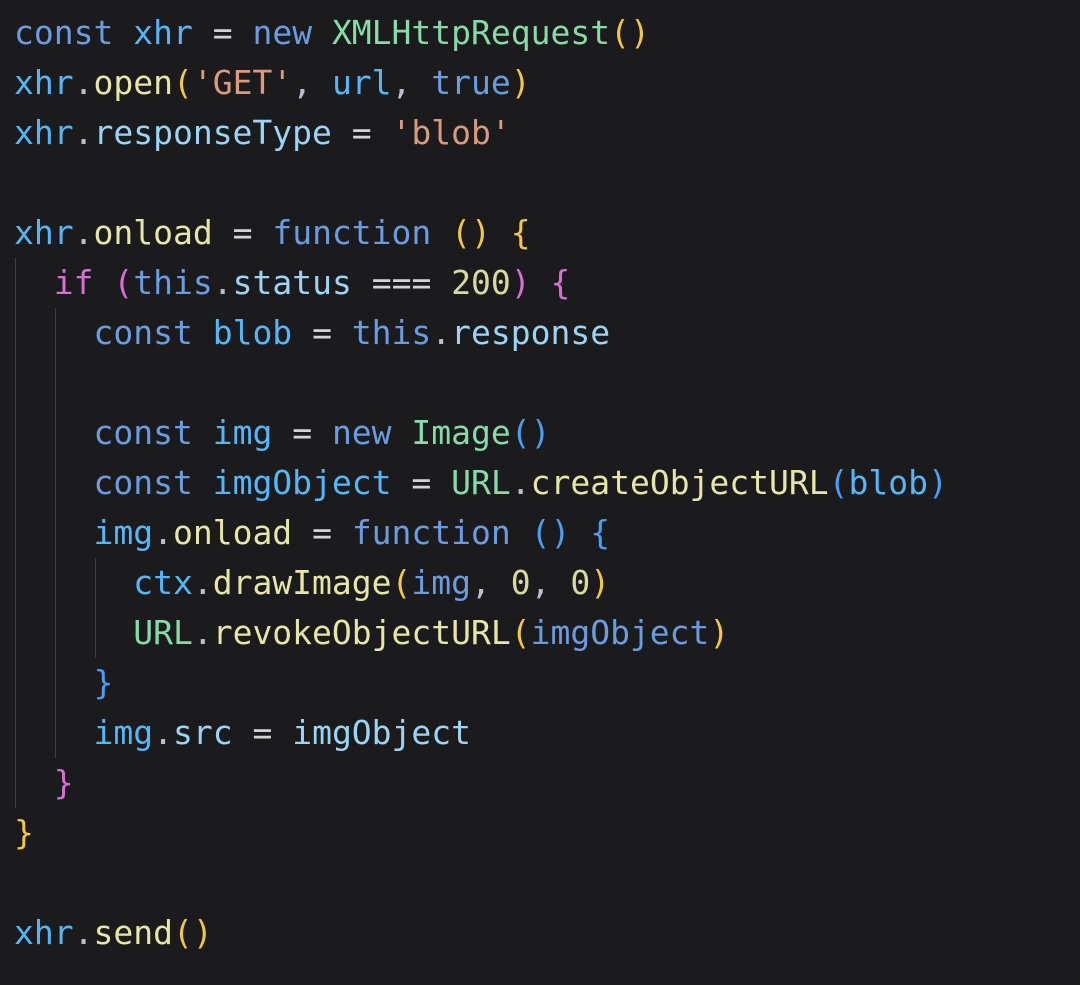  What do you see at coordinates (123, 282) in the screenshot?
I see `code-token-bracket2: (` at bounding box center [123, 282].